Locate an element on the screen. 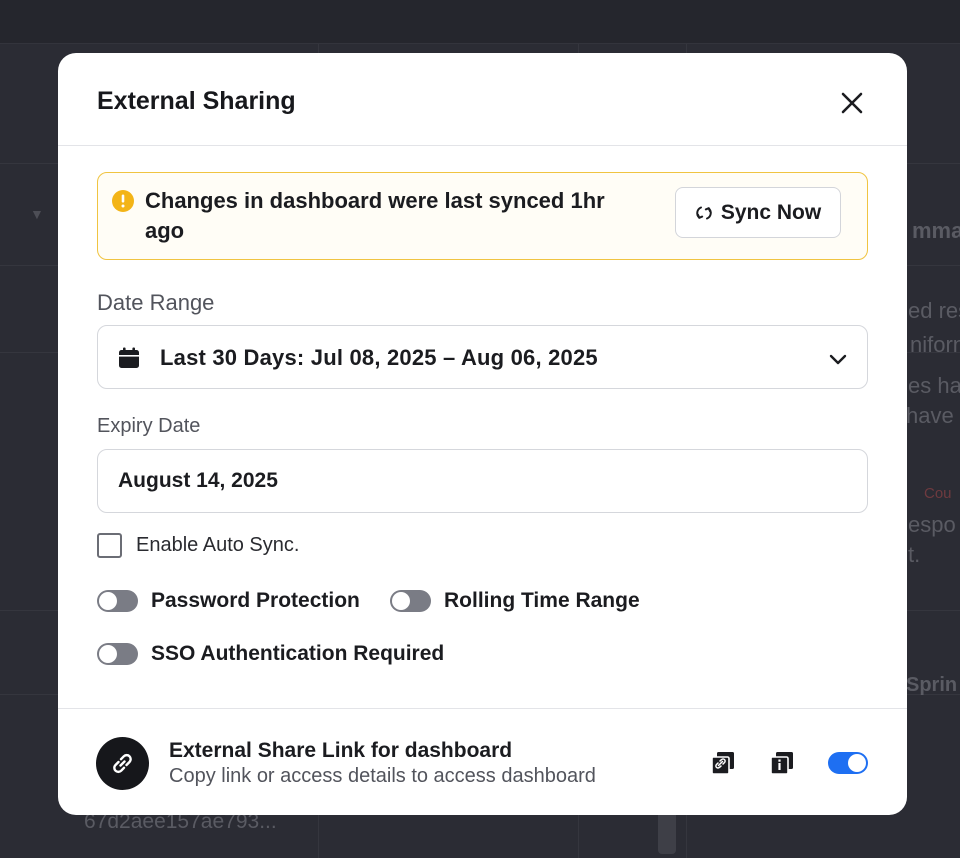 This screenshot has height=858, width=960. link-icon is located at coordinates (122, 763).